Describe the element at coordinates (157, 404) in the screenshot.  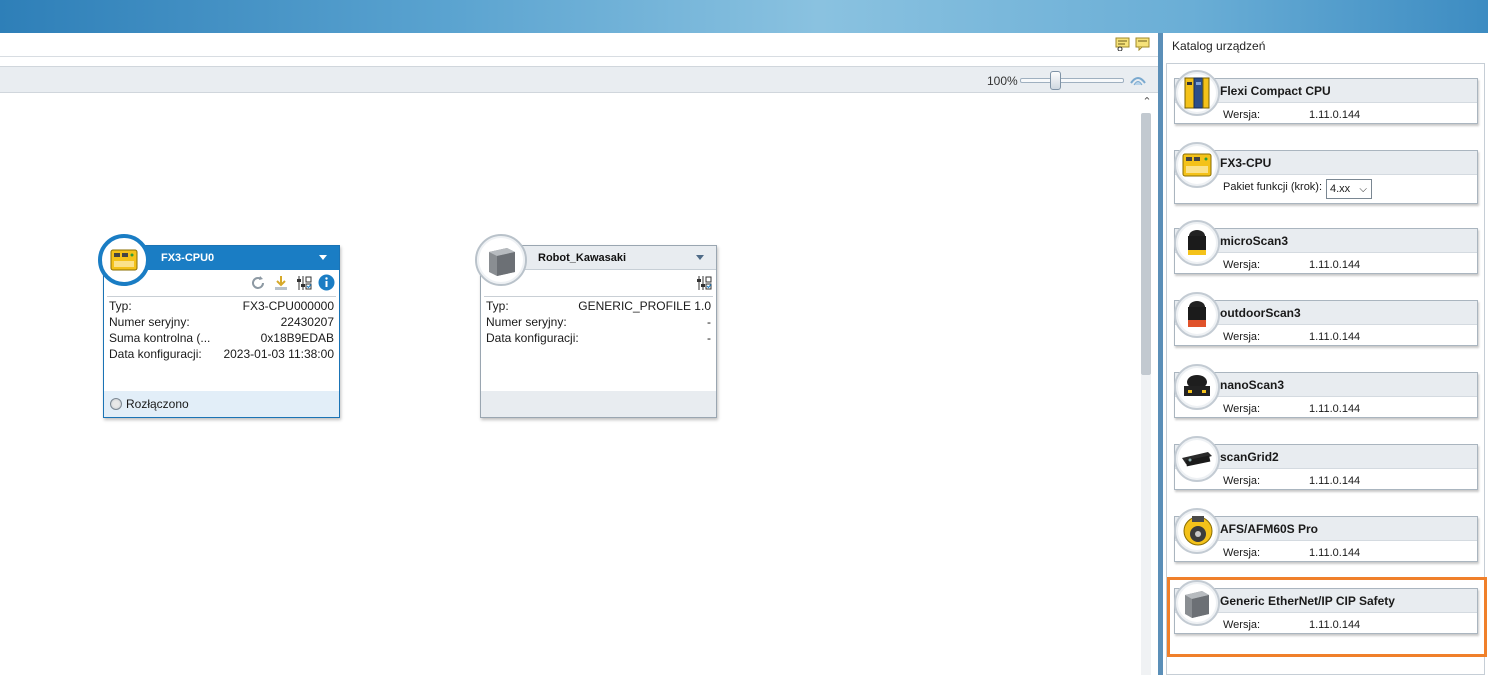
I see `connection-status-text: Rozłączono` at that location.